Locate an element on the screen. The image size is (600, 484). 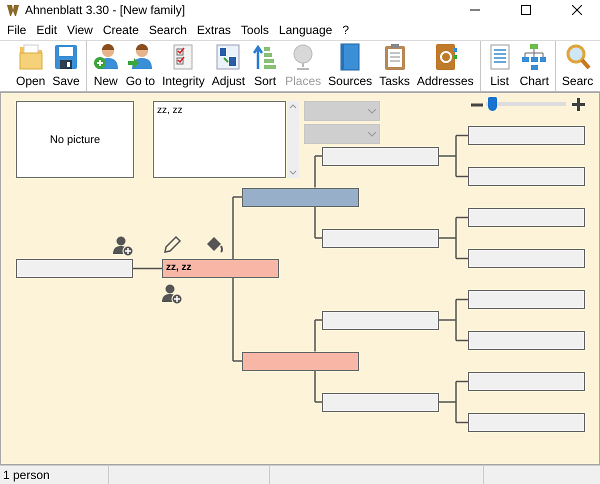
toolbar-button: Open is located at coordinates (30, 66).